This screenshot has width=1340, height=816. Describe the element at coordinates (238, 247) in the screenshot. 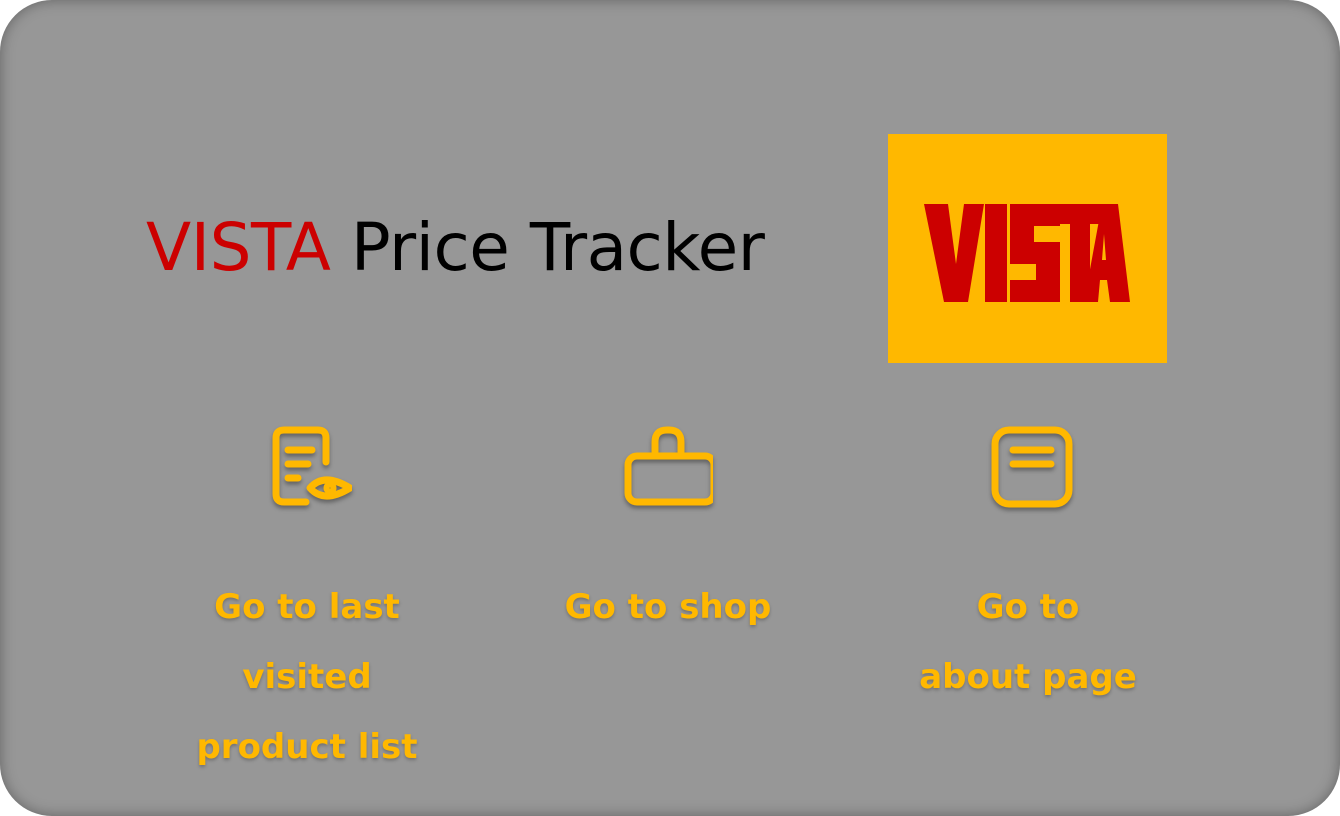

I see `title-brand: VISTA` at that location.